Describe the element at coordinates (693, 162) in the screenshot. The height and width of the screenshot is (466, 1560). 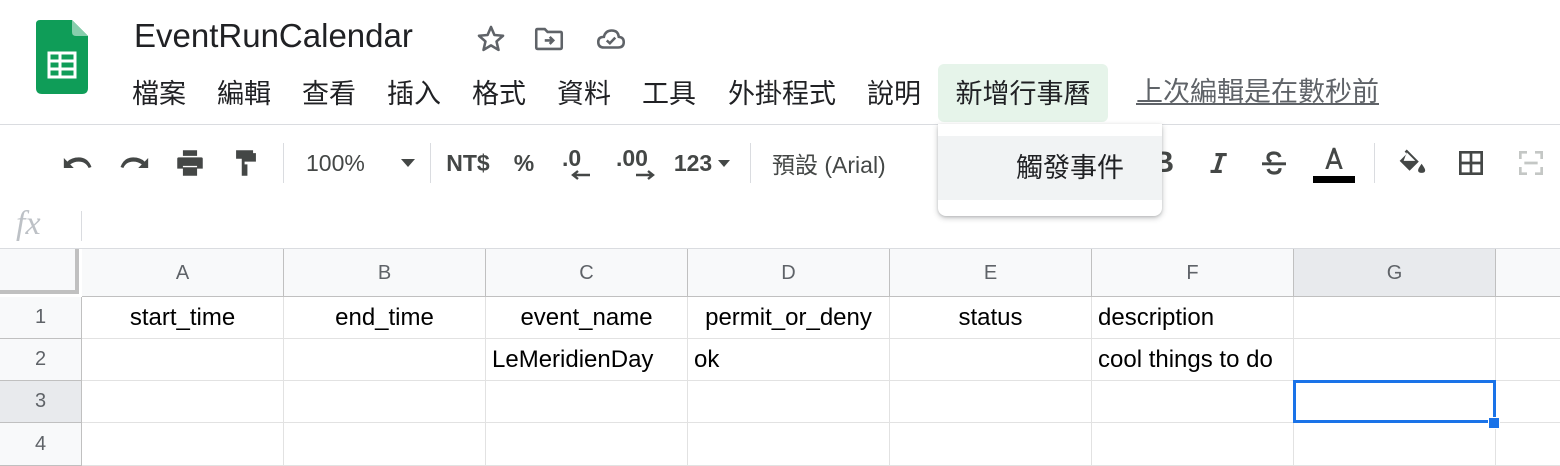
I see `more-formats-label: 123` at that location.